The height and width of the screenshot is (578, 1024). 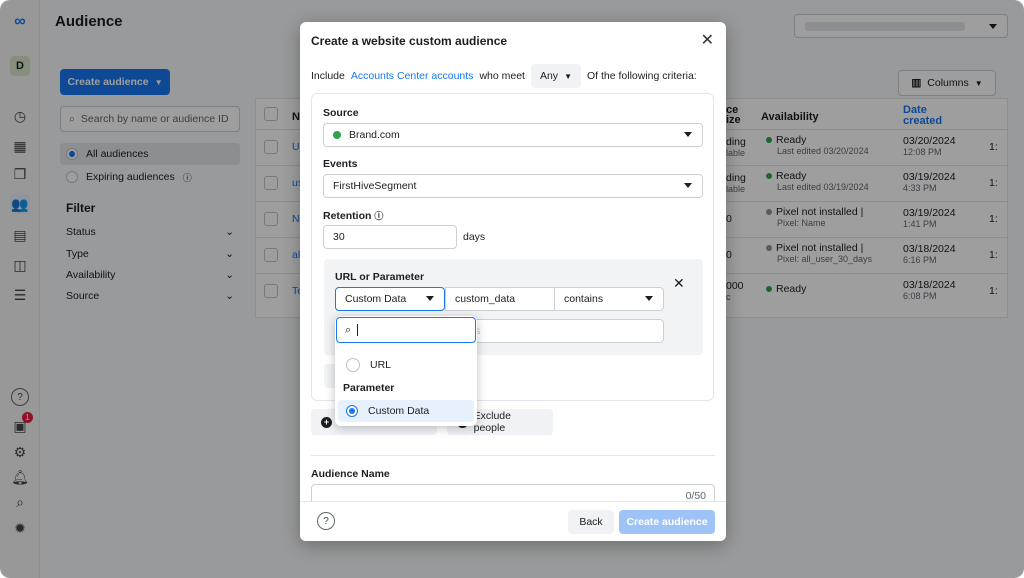 I want to click on parameter-type-dropdown: ⌕ URL Parameter Custom Data, so click(x=406, y=371).